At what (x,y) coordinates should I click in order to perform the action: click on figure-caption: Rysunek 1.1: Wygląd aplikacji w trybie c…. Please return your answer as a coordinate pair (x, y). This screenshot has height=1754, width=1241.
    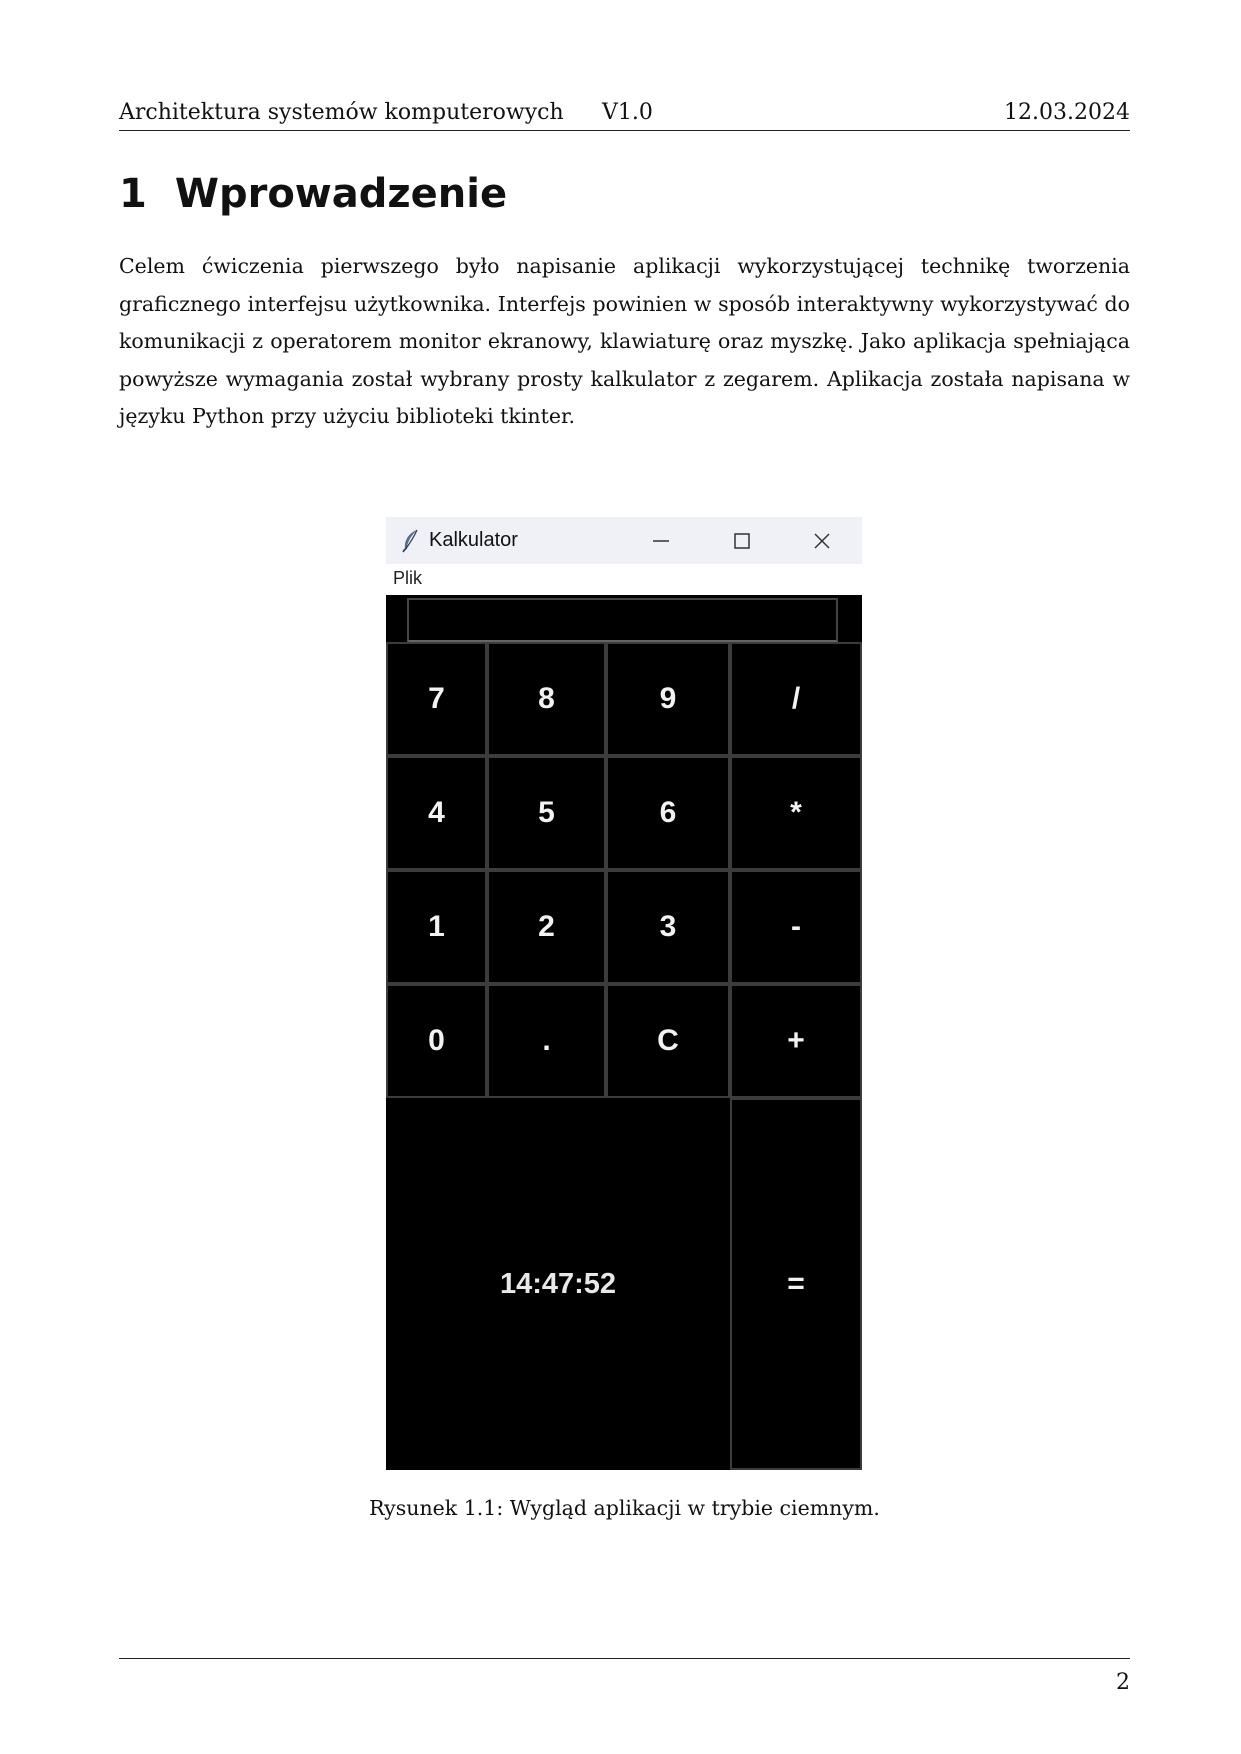
    Looking at the image, I should click on (624, 1508).